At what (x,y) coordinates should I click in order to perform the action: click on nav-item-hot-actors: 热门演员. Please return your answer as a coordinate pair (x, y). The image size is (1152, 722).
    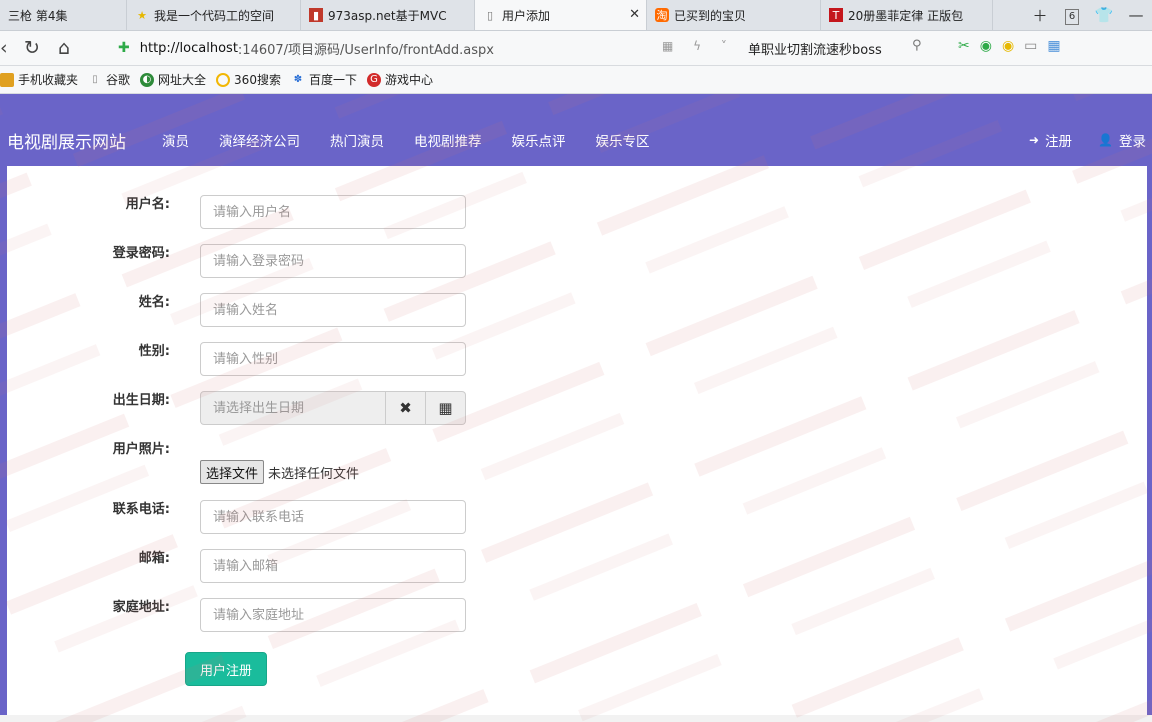
    Looking at the image, I should click on (357, 140).